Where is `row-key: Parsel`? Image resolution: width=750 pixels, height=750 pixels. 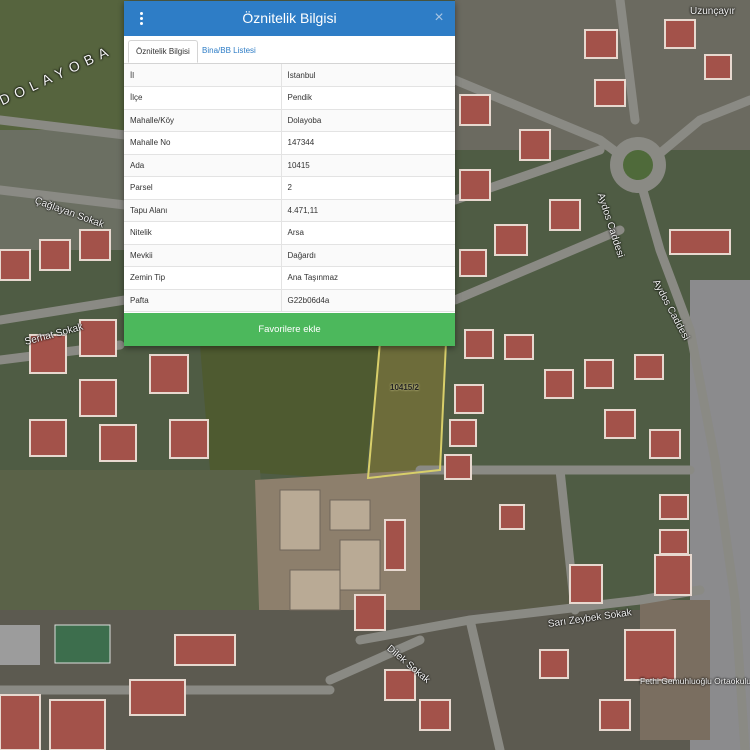
row-key: Parsel is located at coordinates (203, 188).